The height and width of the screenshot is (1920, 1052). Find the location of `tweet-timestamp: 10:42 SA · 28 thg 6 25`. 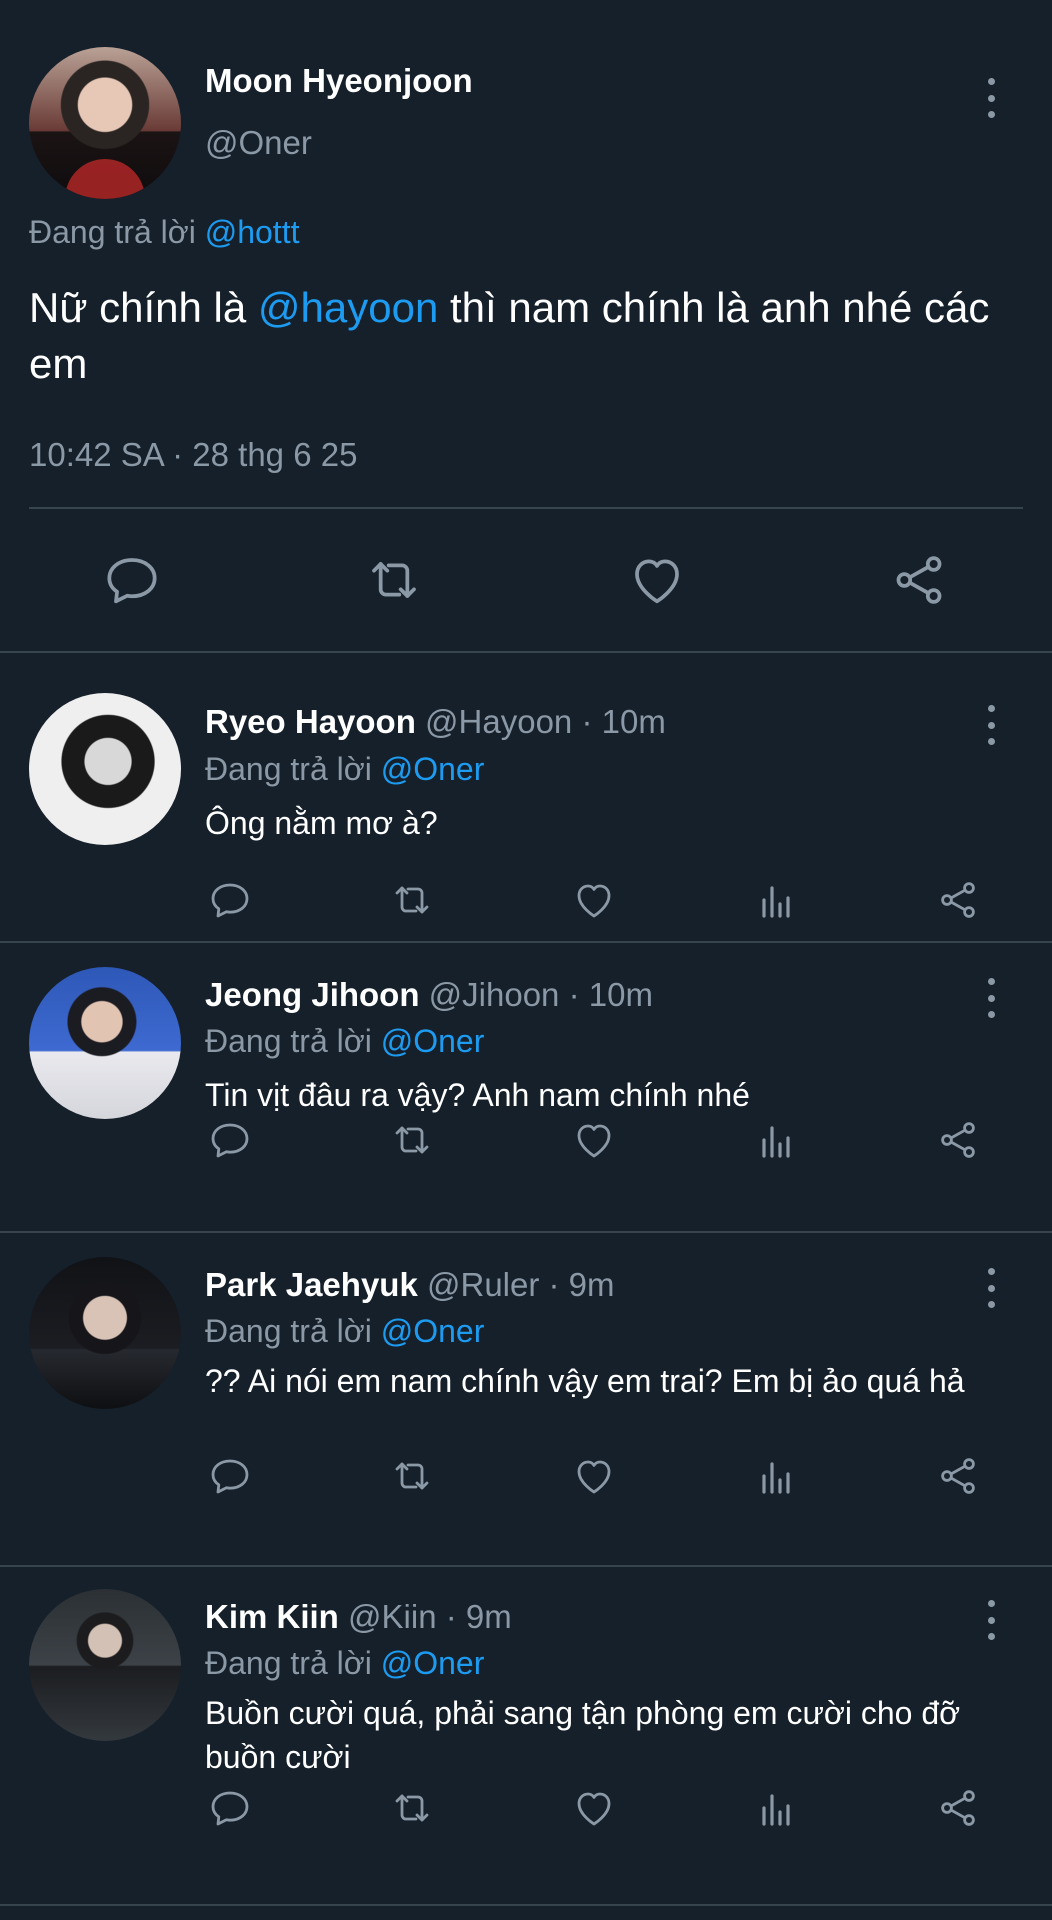

tweet-timestamp: 10:42 SA · 28 thg 6 25 is located at coordinates (193, 454).